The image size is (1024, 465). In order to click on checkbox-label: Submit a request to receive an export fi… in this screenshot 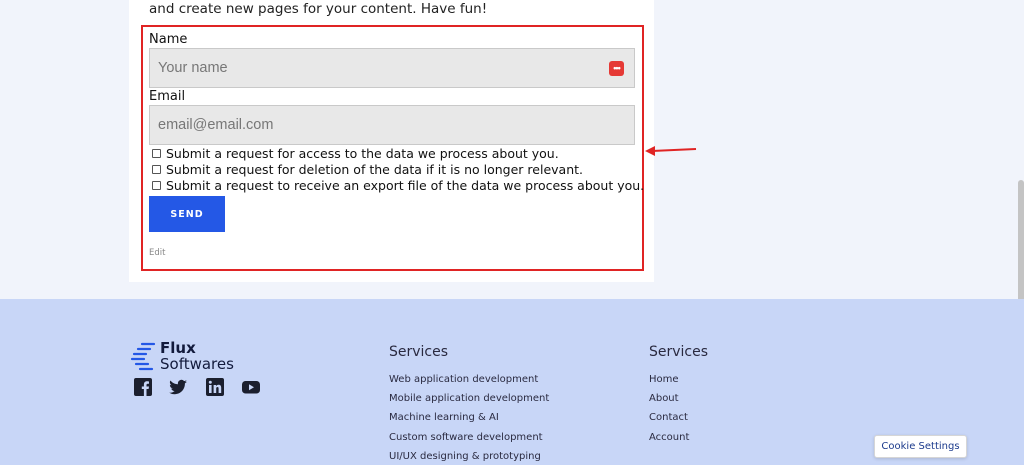, I will do `click(405, 185)`.